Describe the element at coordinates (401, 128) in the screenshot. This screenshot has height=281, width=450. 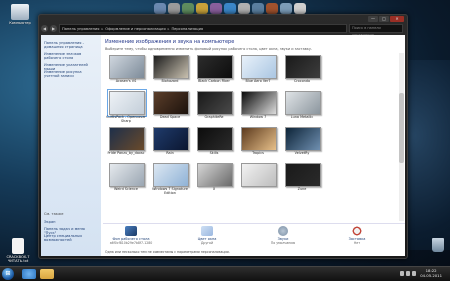
I see `scroll-thumb` at that location.